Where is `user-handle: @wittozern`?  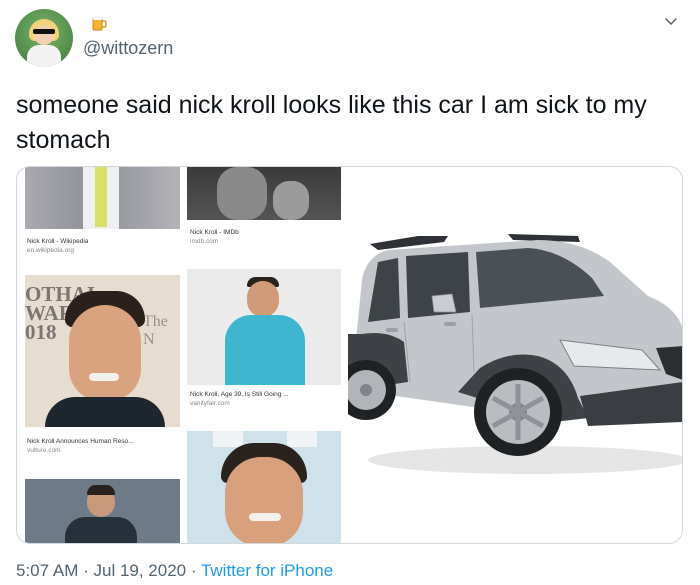 user-handle: @wittozern is located at coordinates (128, 48).